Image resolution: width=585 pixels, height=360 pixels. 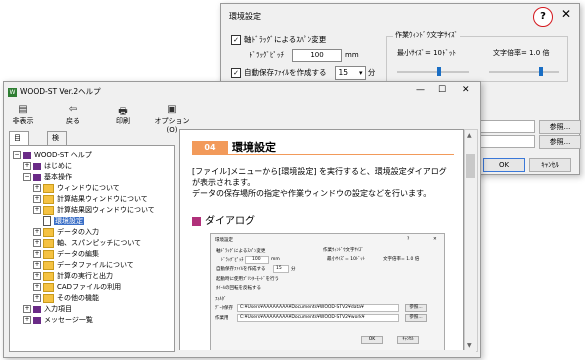 I want to click on tree-item-cad-file: + CADファイルの利用, so click(x=77, y=287).